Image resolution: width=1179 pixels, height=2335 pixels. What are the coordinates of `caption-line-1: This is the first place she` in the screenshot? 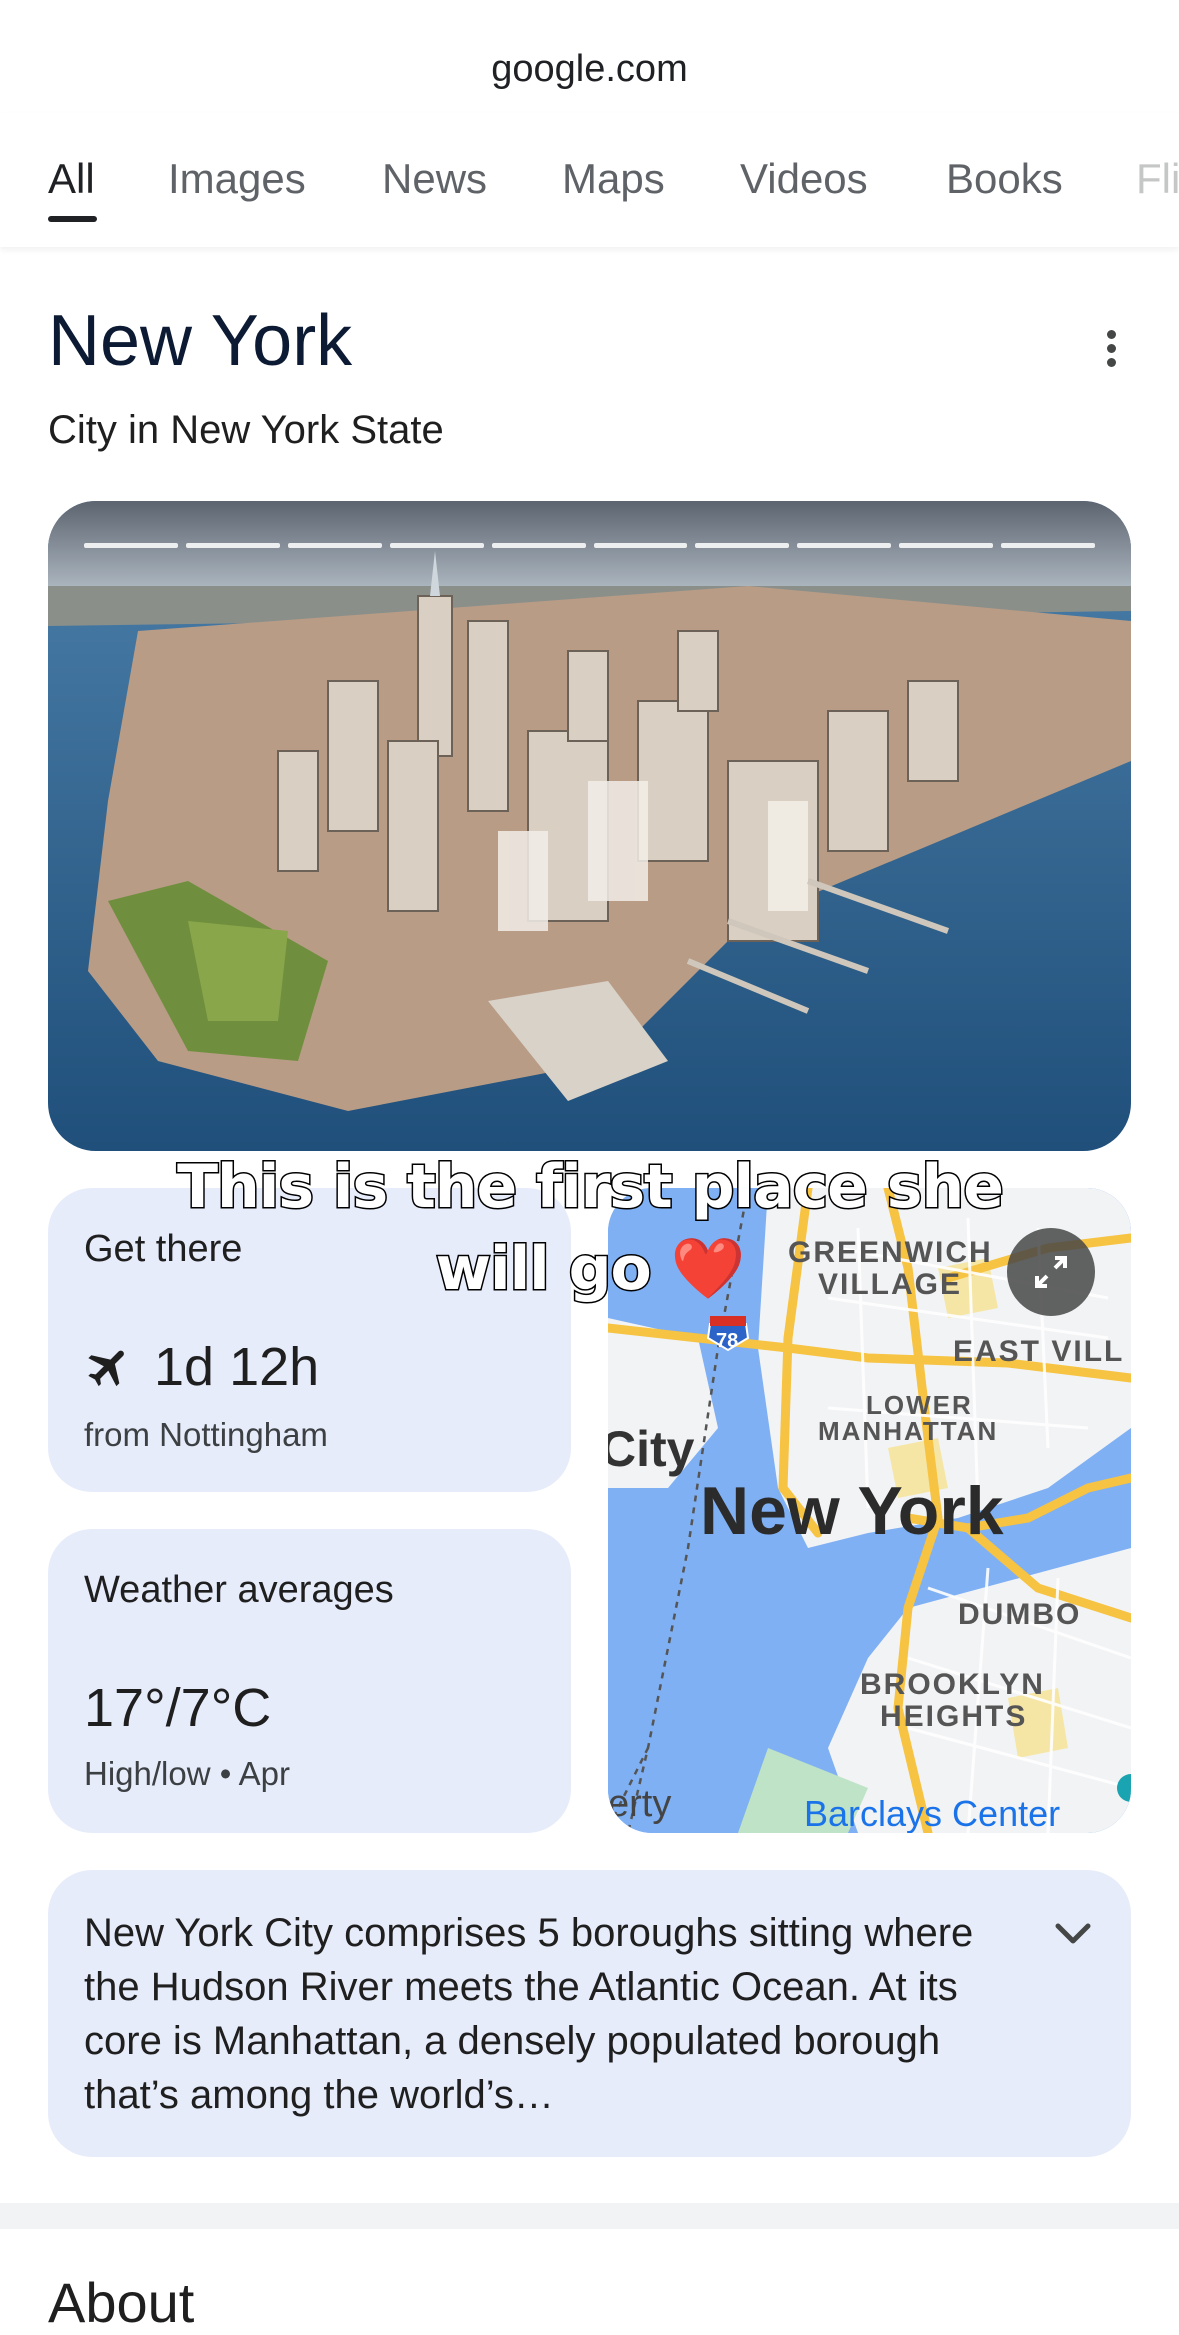 It's located at (591, 1187).